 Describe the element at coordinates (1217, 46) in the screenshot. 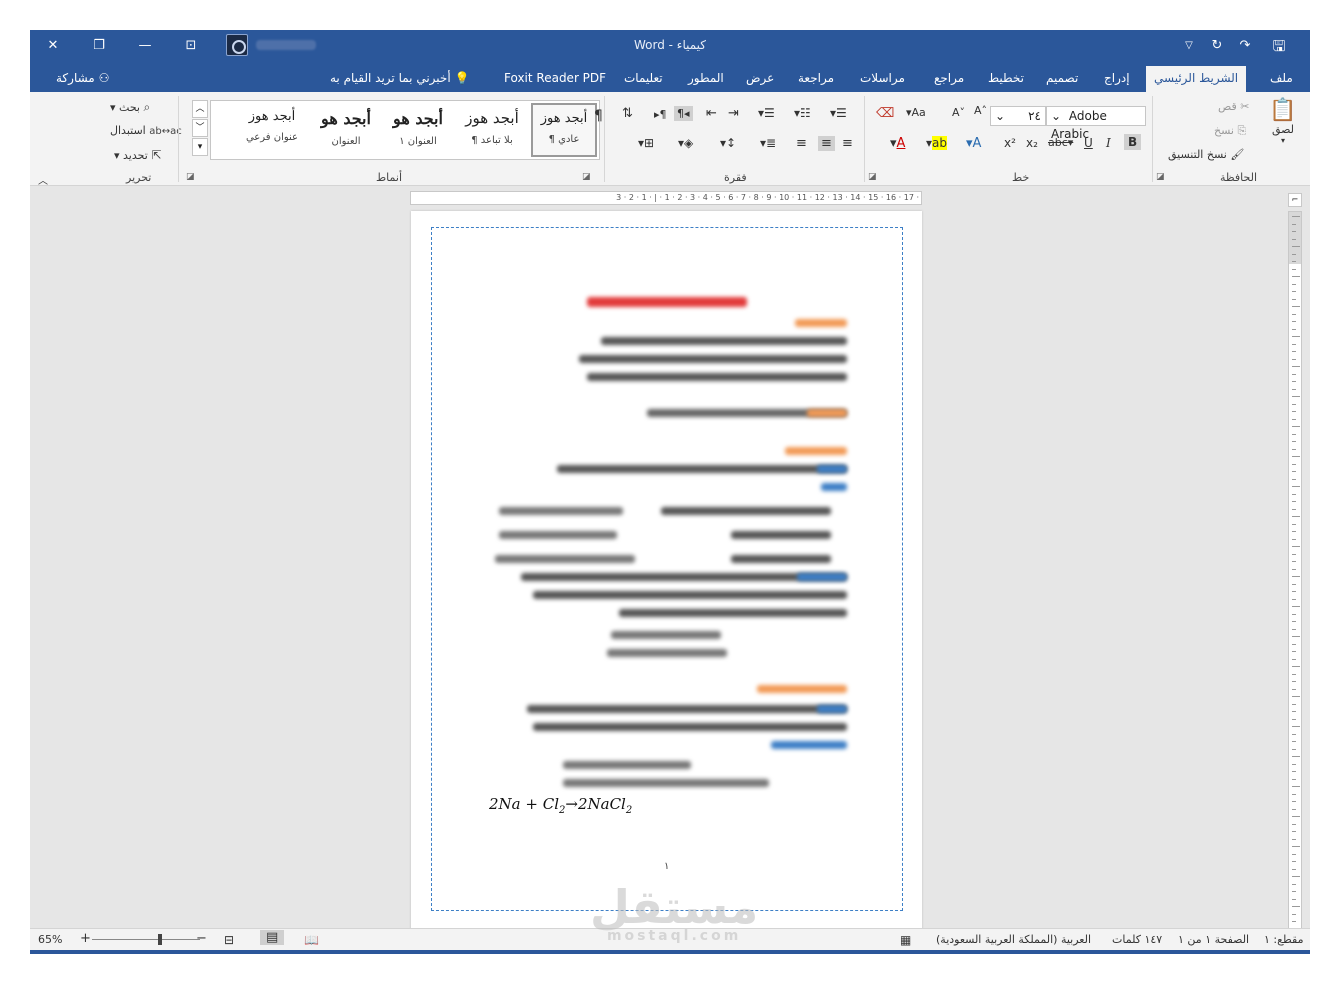

I see `redo-icon: ↻` at that location.